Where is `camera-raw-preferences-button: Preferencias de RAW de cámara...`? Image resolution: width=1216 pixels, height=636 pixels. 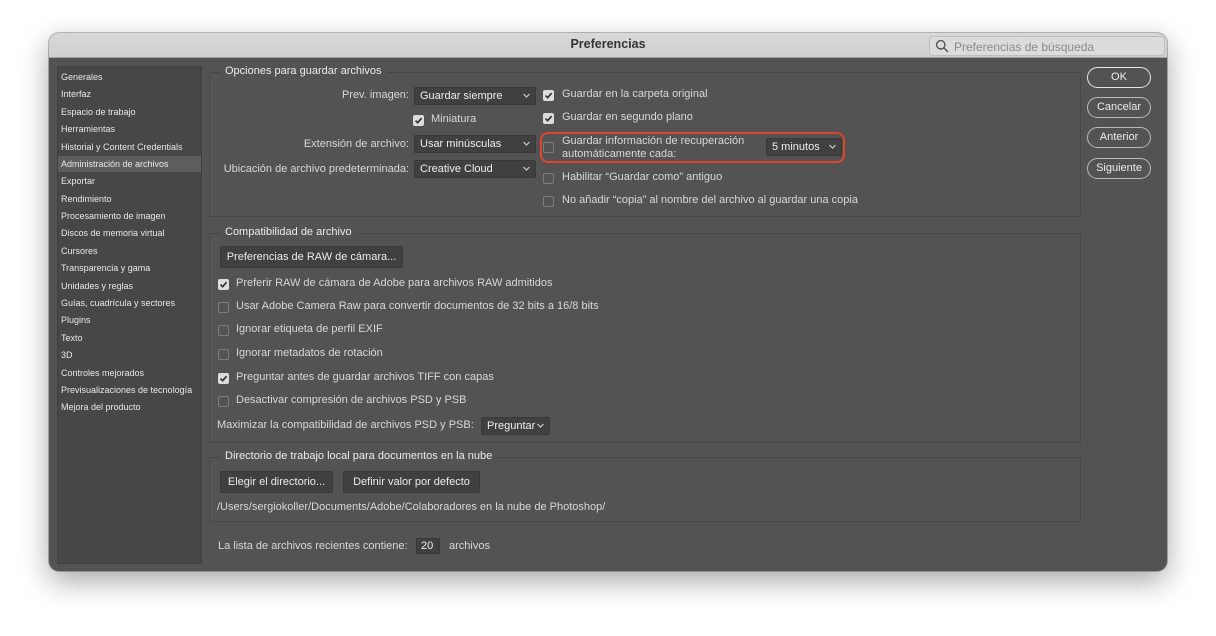 camera-raw-preferences-button: Preferencias de RAW de cámara... is located at coordinates (311, 257).